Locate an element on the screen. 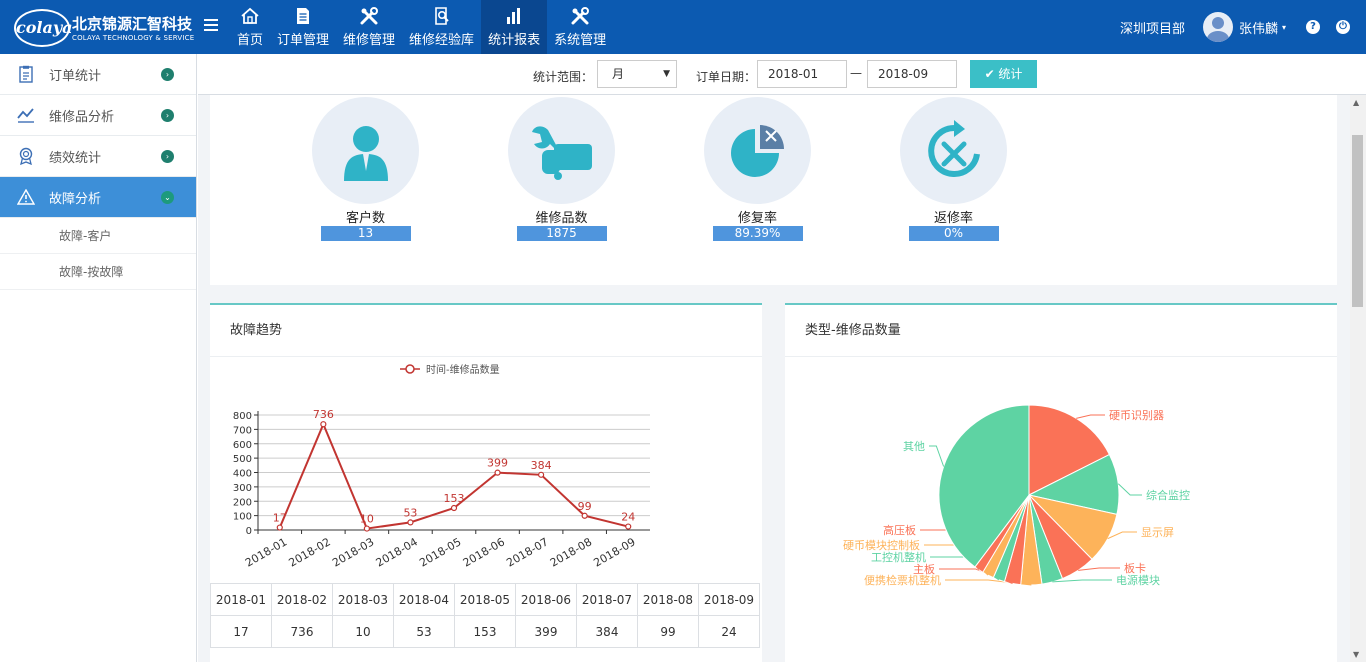  search-doc-icon is located at coordinates (441, 16).